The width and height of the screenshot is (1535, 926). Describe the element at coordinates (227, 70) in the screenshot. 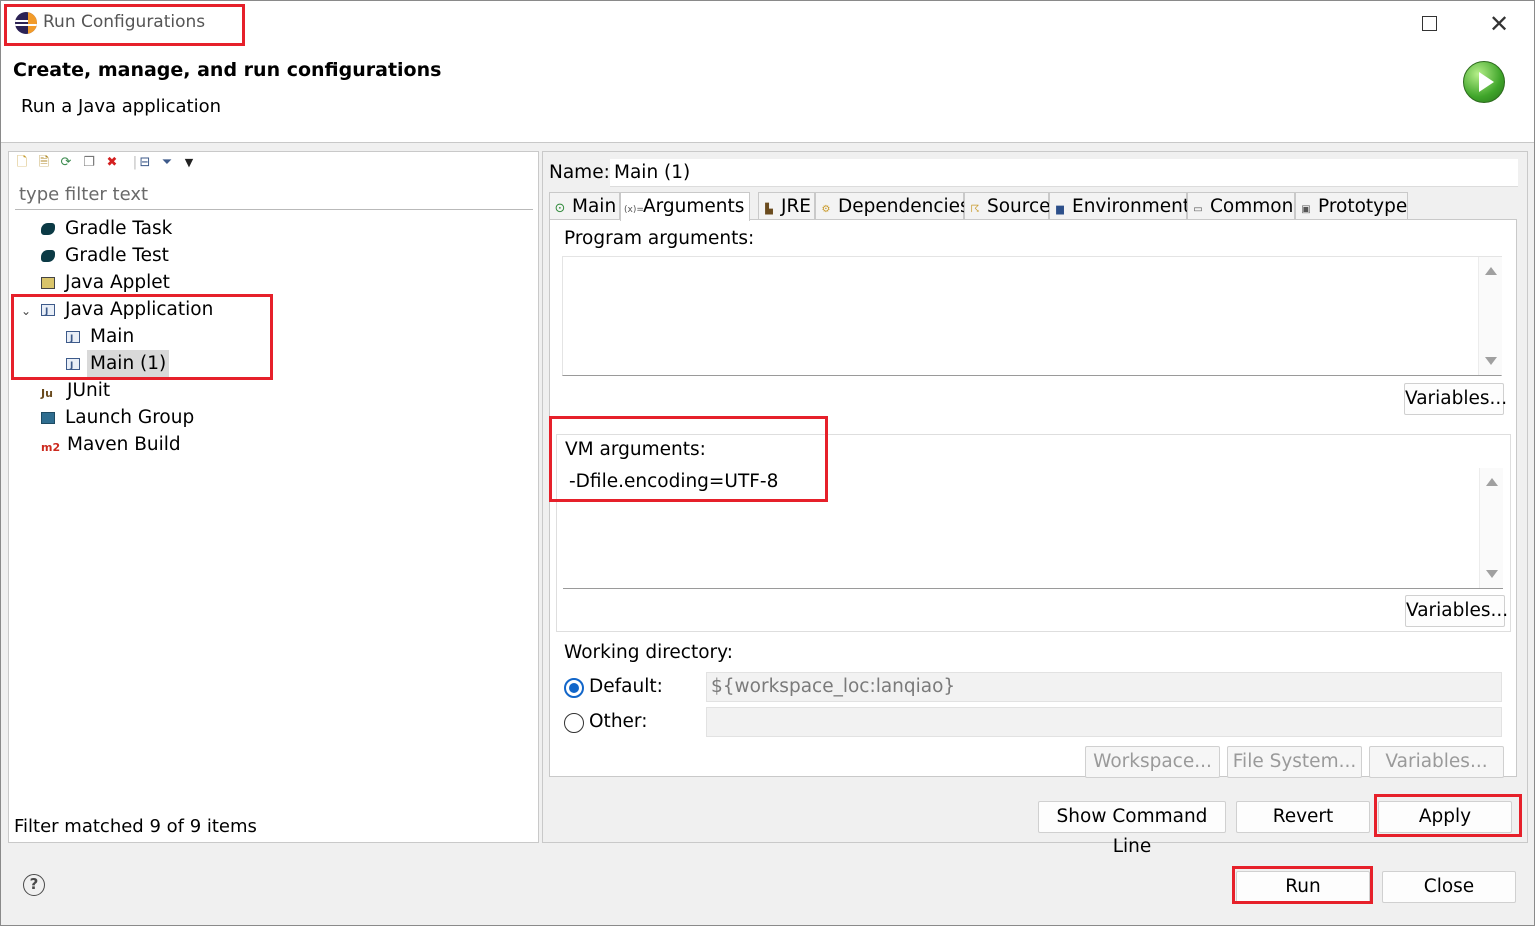

I see `header-title: Create, manage, and run configurations` at that location.